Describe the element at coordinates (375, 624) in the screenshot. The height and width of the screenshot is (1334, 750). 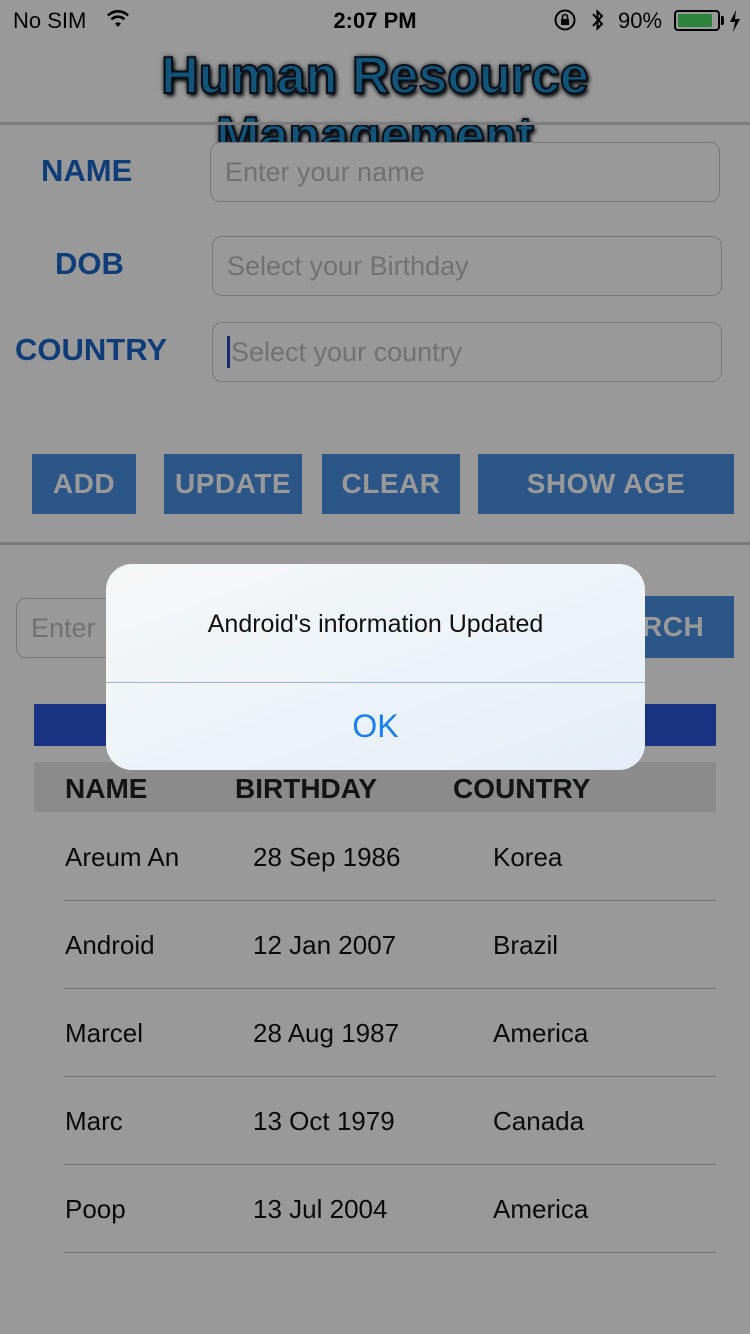
I see `alert-message: Android's information Updated` at that location.